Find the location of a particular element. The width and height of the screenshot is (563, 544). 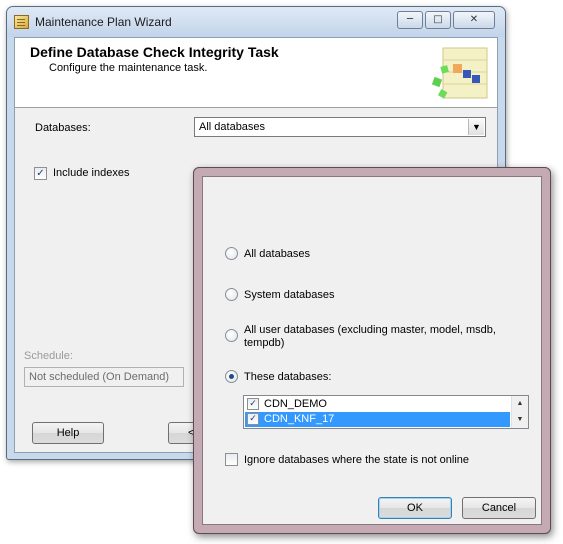

include-indexes-label: Include indexes is located at coordinates (91, 173).